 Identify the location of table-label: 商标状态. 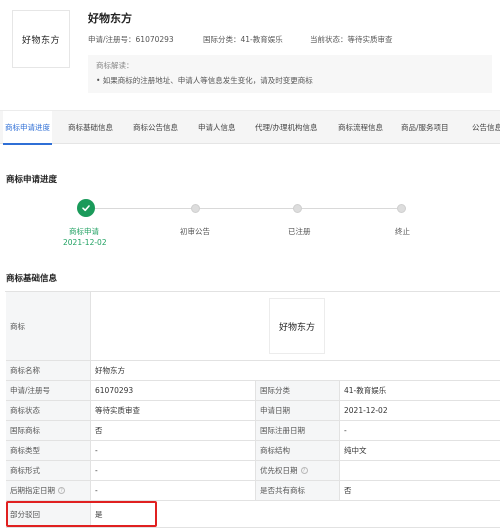
(48, 410).